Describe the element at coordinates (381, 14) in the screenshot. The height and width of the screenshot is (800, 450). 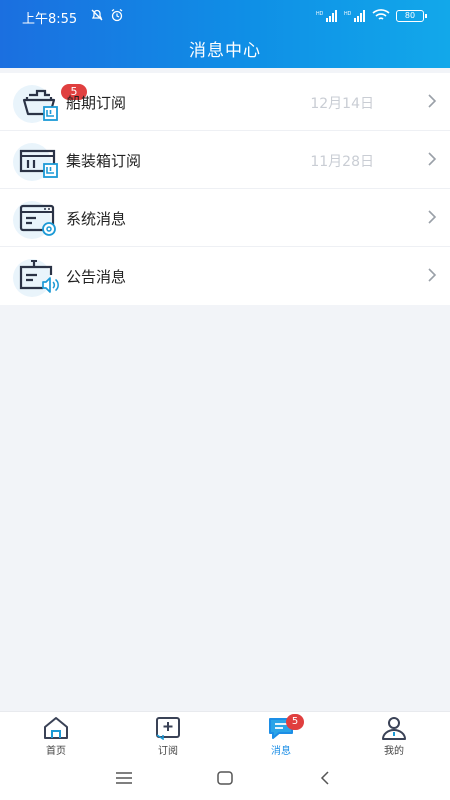
I see `wifi-icon` at that location.